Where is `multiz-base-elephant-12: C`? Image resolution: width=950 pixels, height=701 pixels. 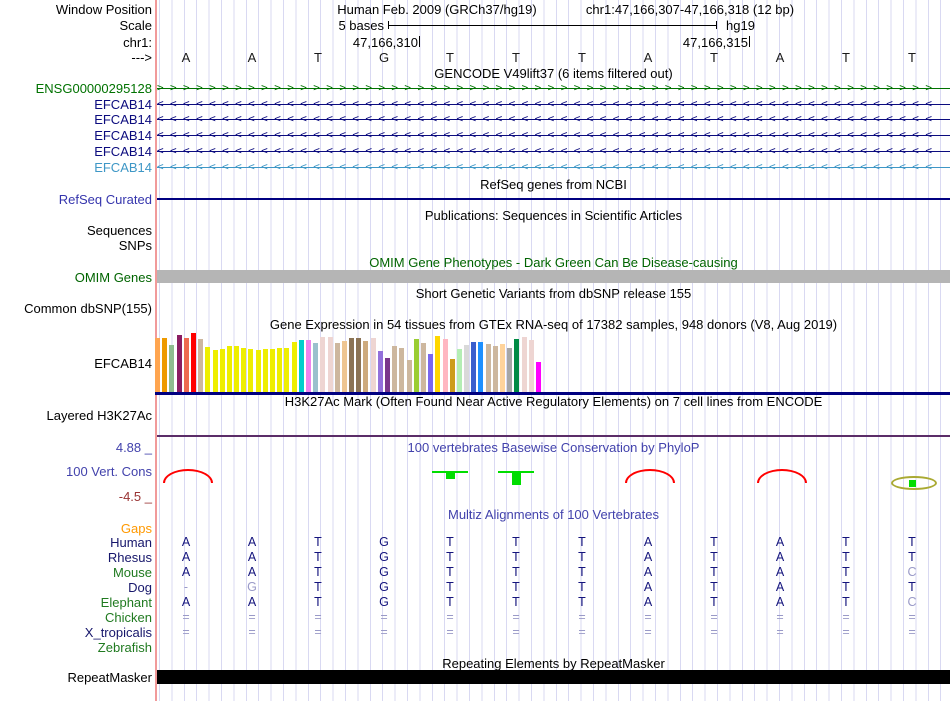 multiz-base-elephant-12: C is located at coordinates (912, 602).